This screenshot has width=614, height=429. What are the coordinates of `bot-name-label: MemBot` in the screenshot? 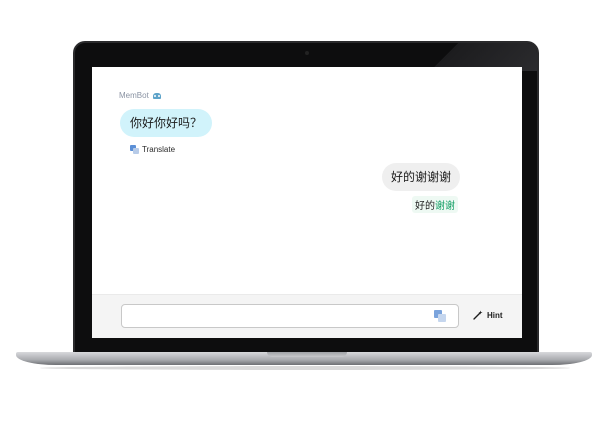 It's located at (140, 95).